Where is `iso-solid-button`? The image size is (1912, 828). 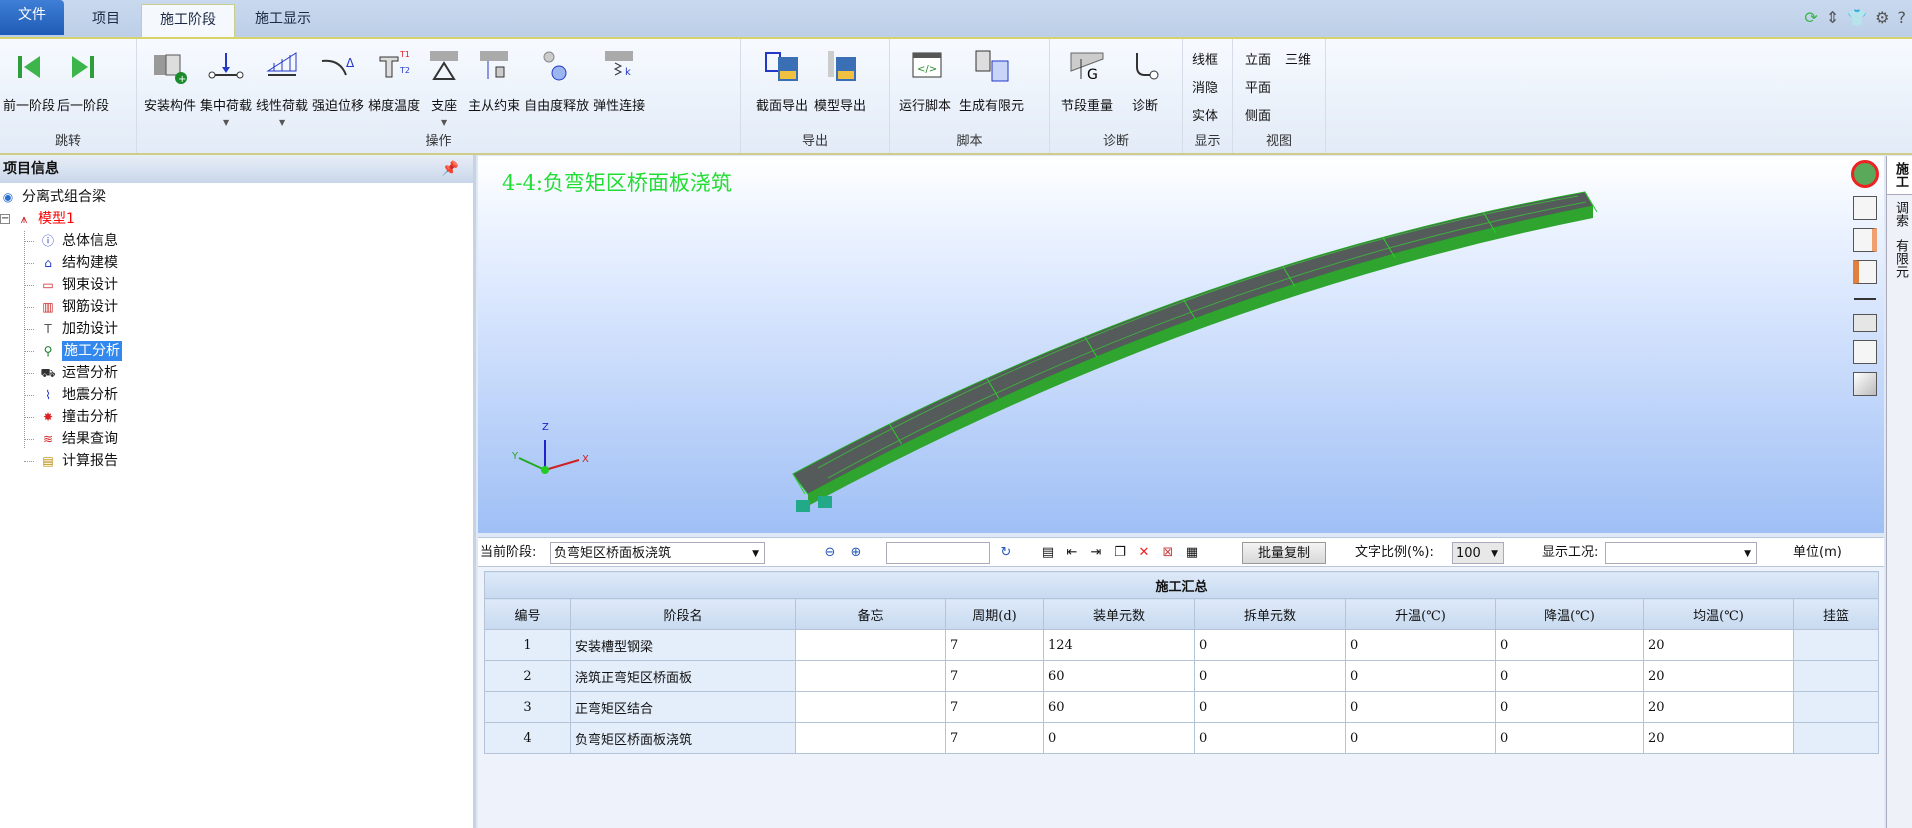 iso-solid-button is located at coordinates (1865, 384).